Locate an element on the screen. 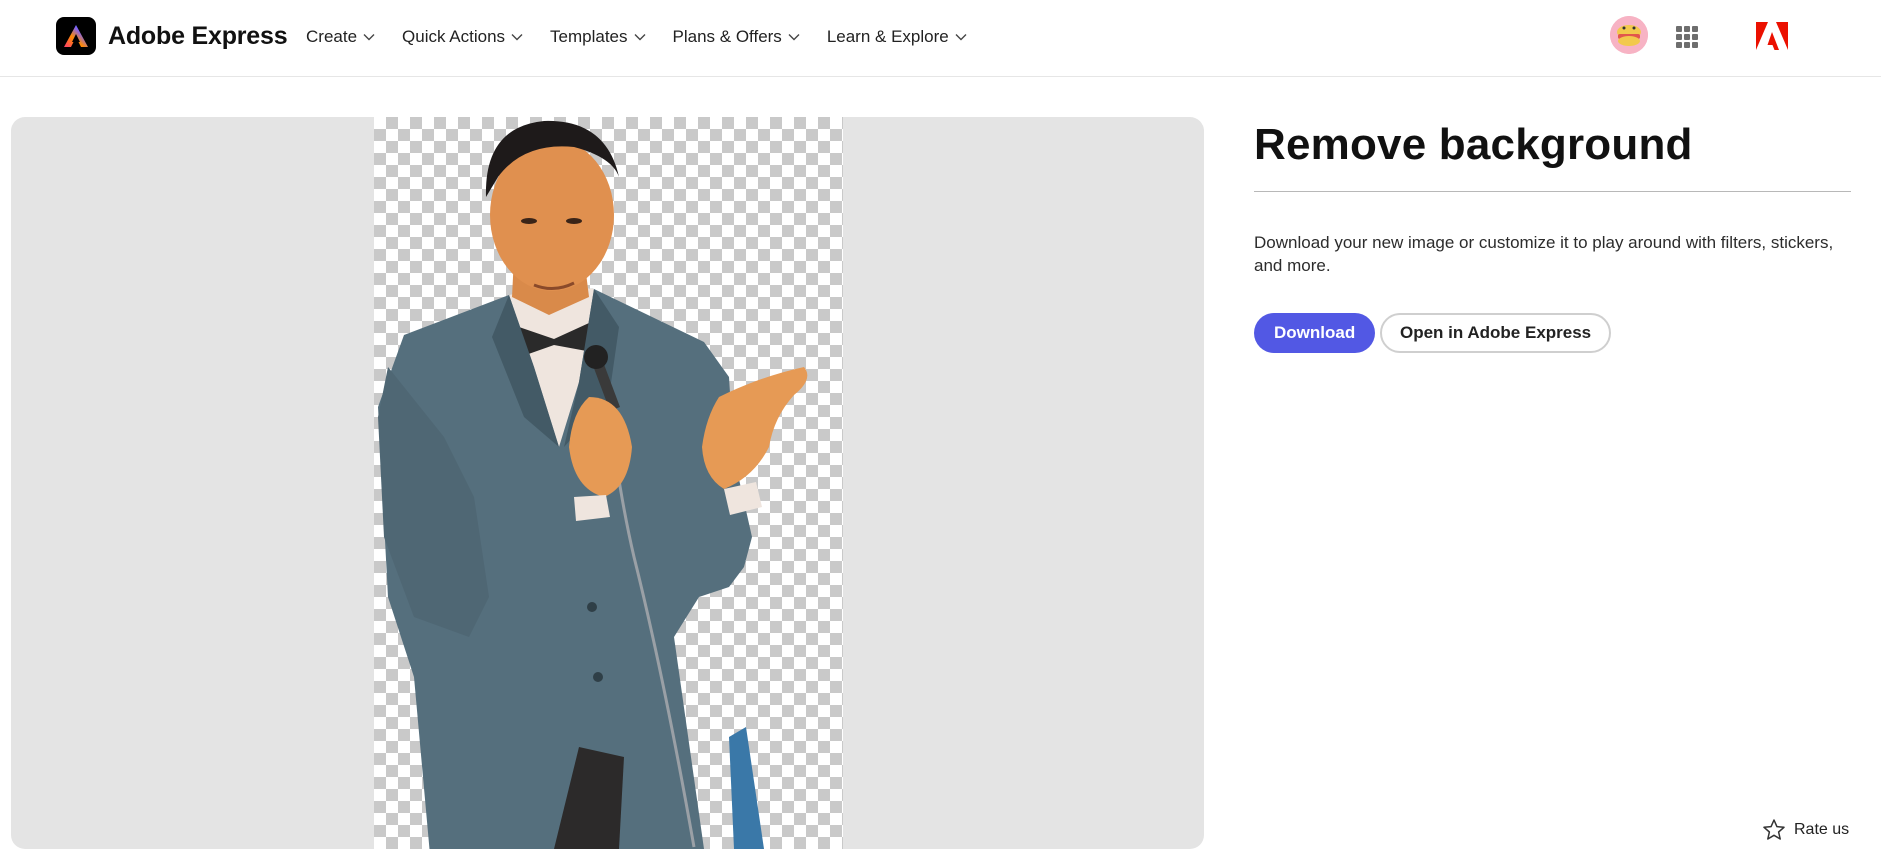 The width and height of the screenshot is (1881, 864). nav-learn-explore: Learn & Explore is located at coordinates (897, 37).